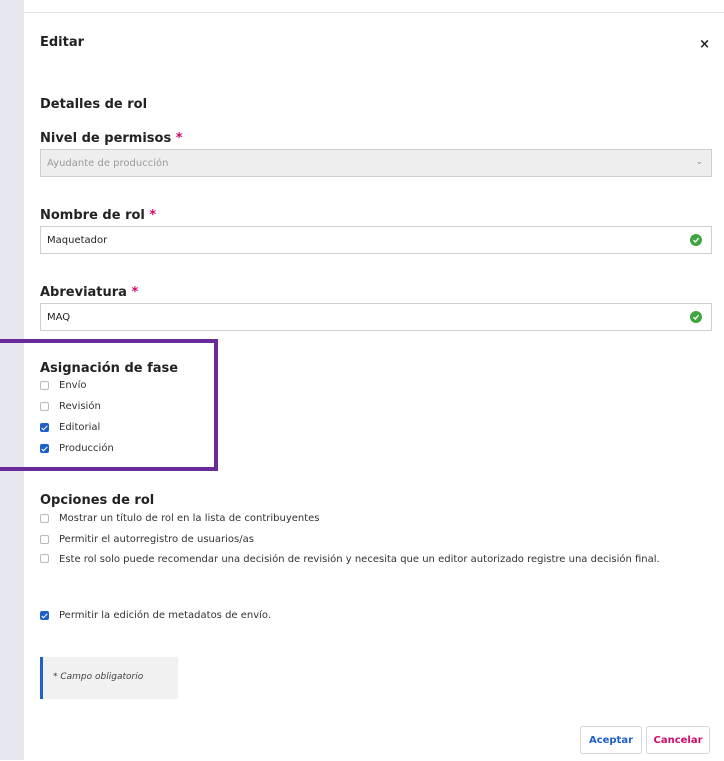 This screenshot has width=724, height=761. I want to click on cancel-button: Cancelar, so click(678, 740).